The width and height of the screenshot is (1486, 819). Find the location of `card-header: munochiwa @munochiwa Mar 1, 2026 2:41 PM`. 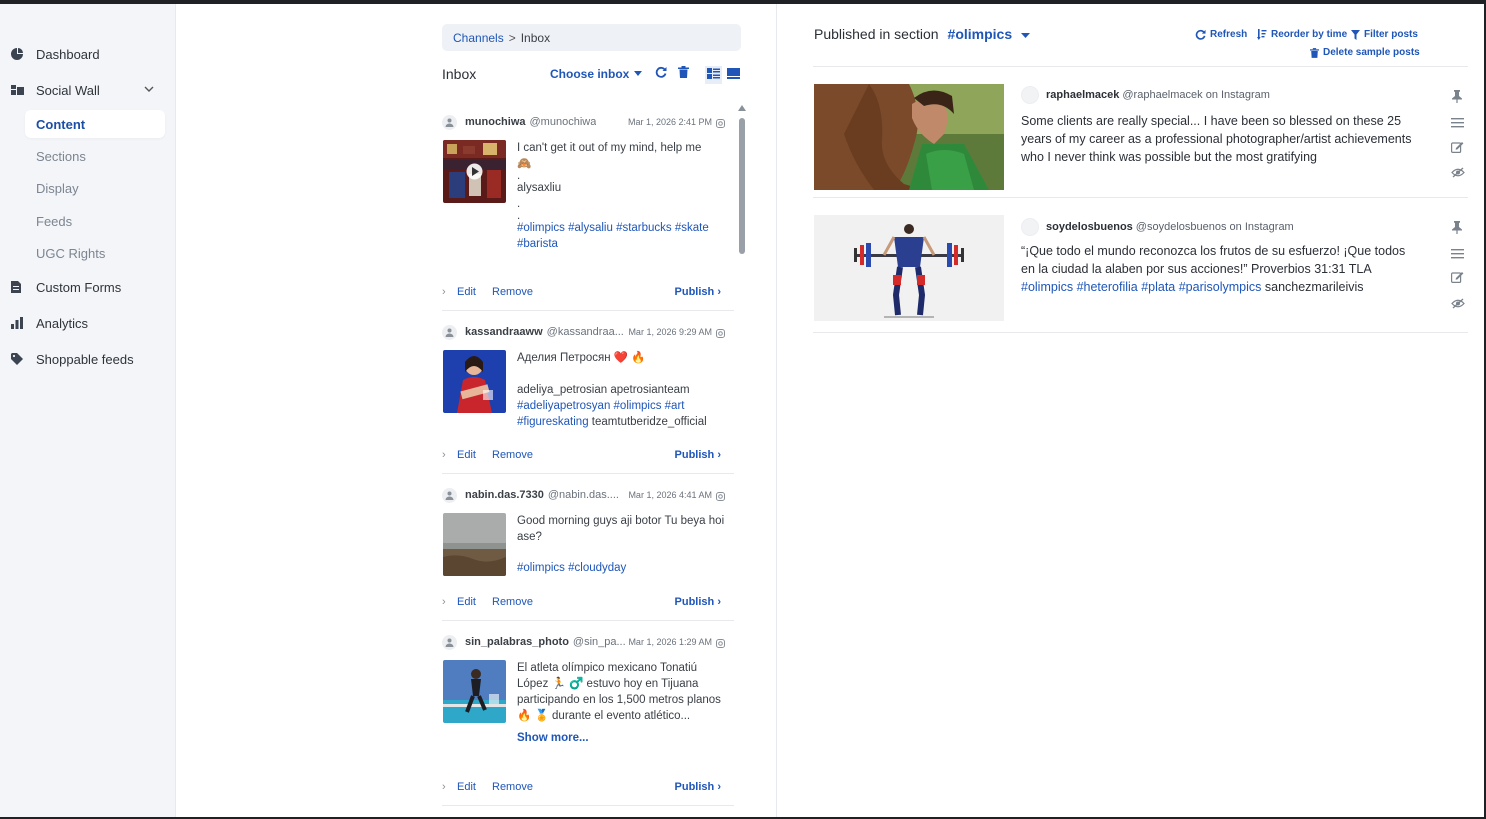

card-header: munochiwa @munochiwa Mar 1, 2026 2:41 PM is located at coordinates (588, 122).